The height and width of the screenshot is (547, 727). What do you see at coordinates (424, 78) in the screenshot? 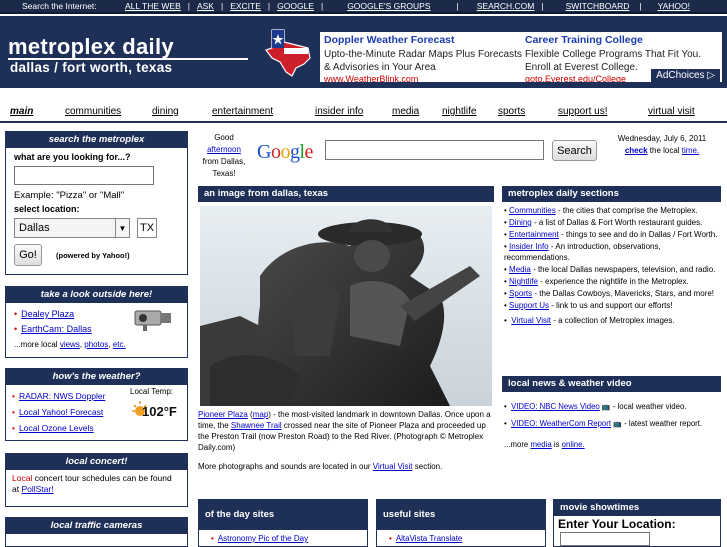
I see `ad-url: www.WeatherBlink.com` at bounding box center [424, 78].